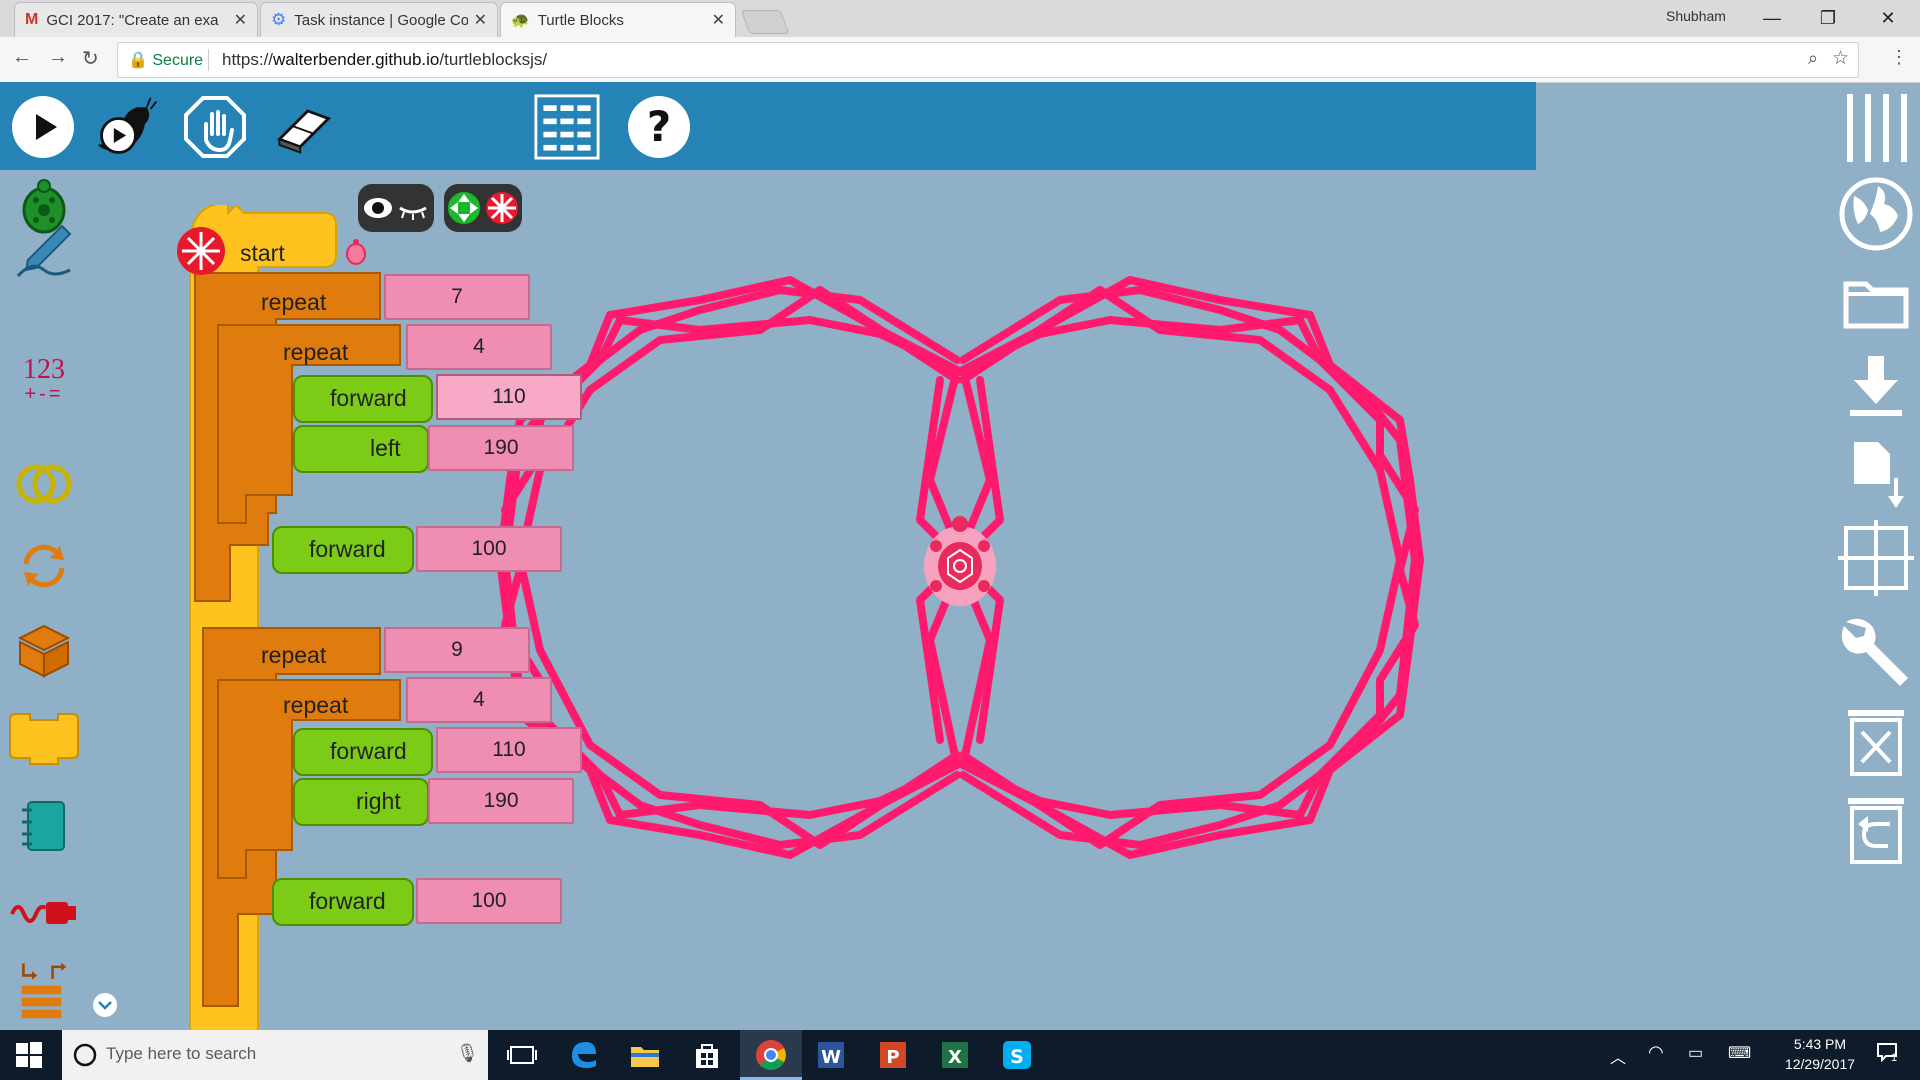 Image resolution: width=1920 pixels, height=1080 pixels. I want to click on notification-count: 1, so click(1894, 1058).